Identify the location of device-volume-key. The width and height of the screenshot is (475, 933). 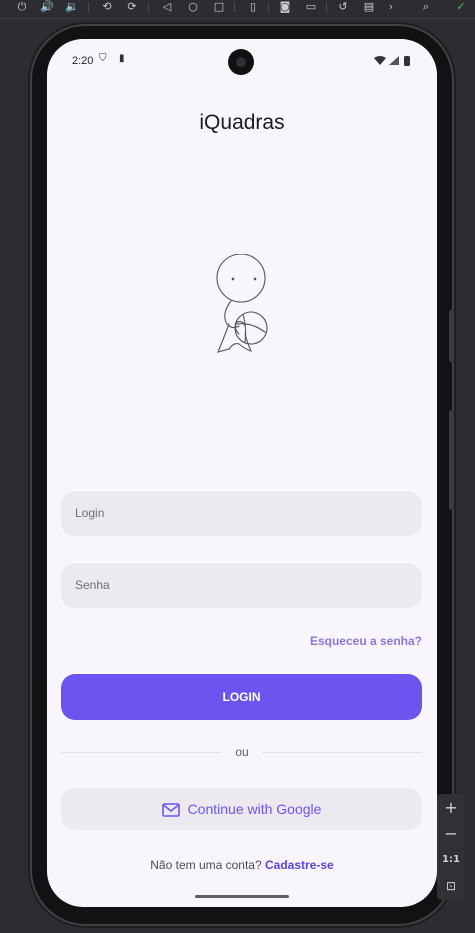
(451, 460).